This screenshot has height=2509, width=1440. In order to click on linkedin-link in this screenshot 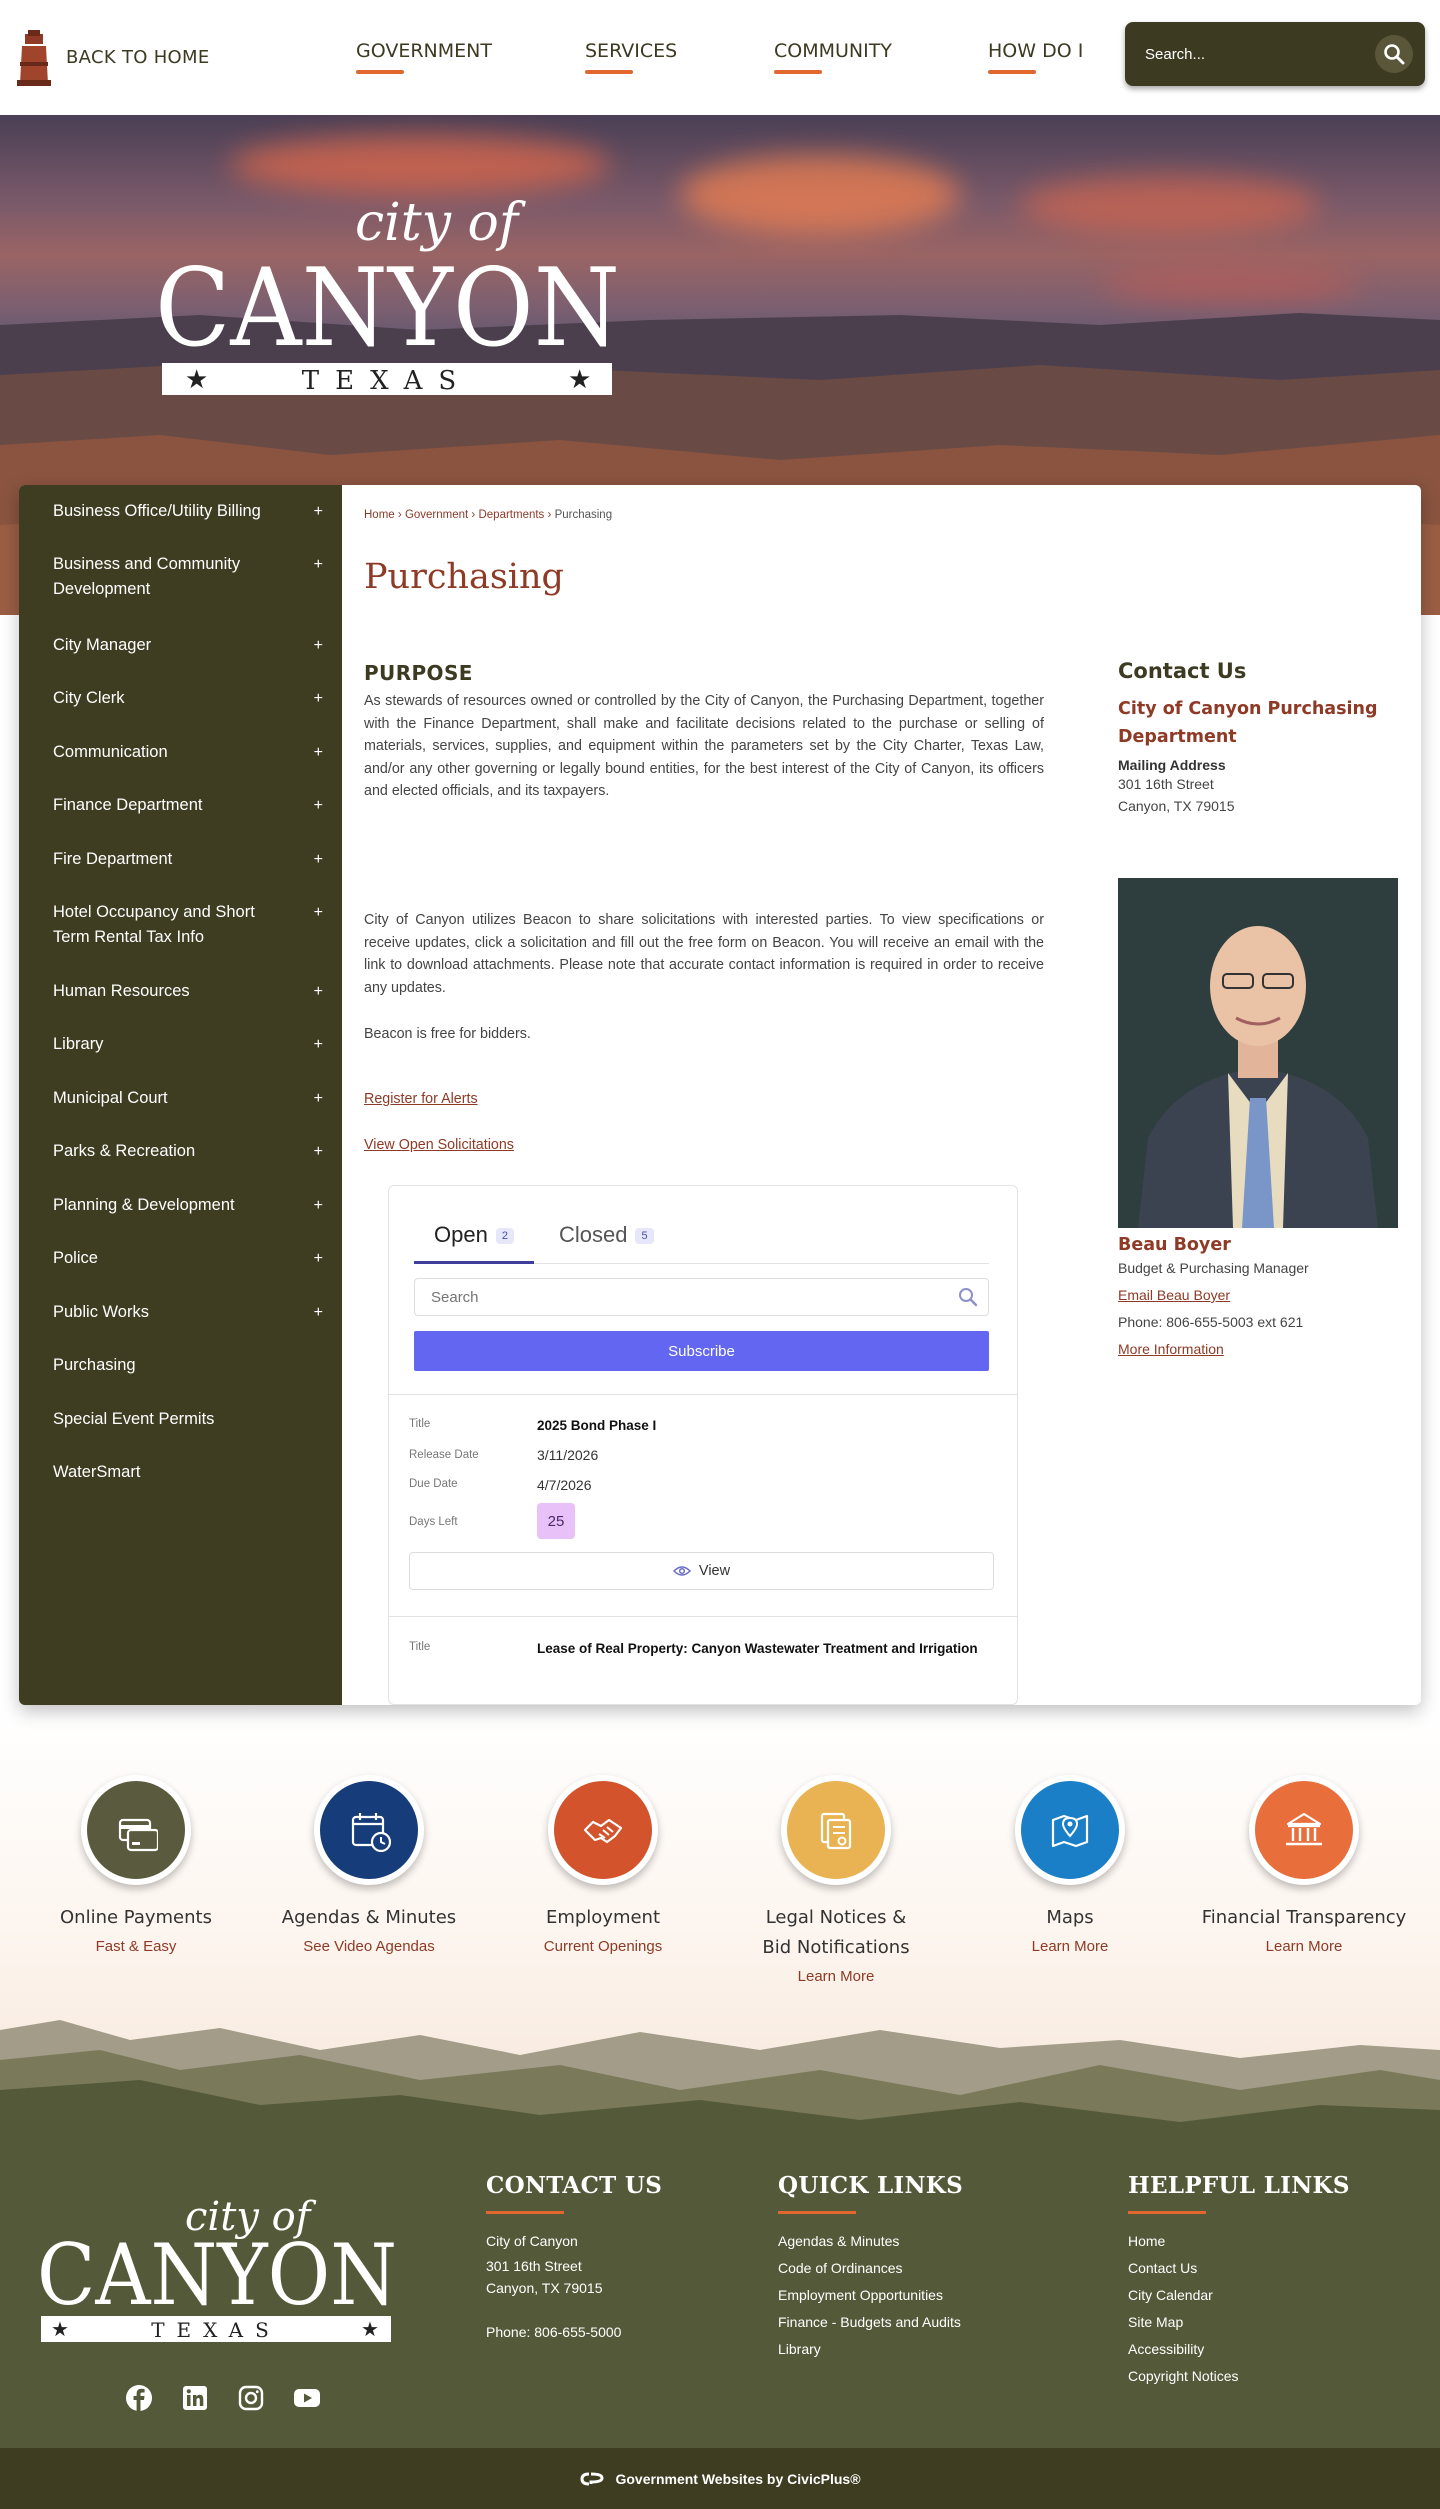, I will do `click(195, 2398)`.